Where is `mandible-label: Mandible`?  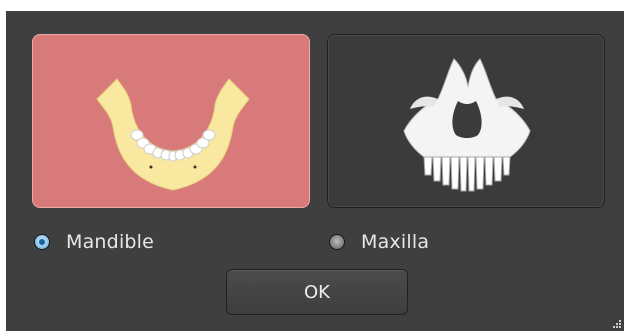
mandible-label: Mandible is located at coordinates (110, 242).